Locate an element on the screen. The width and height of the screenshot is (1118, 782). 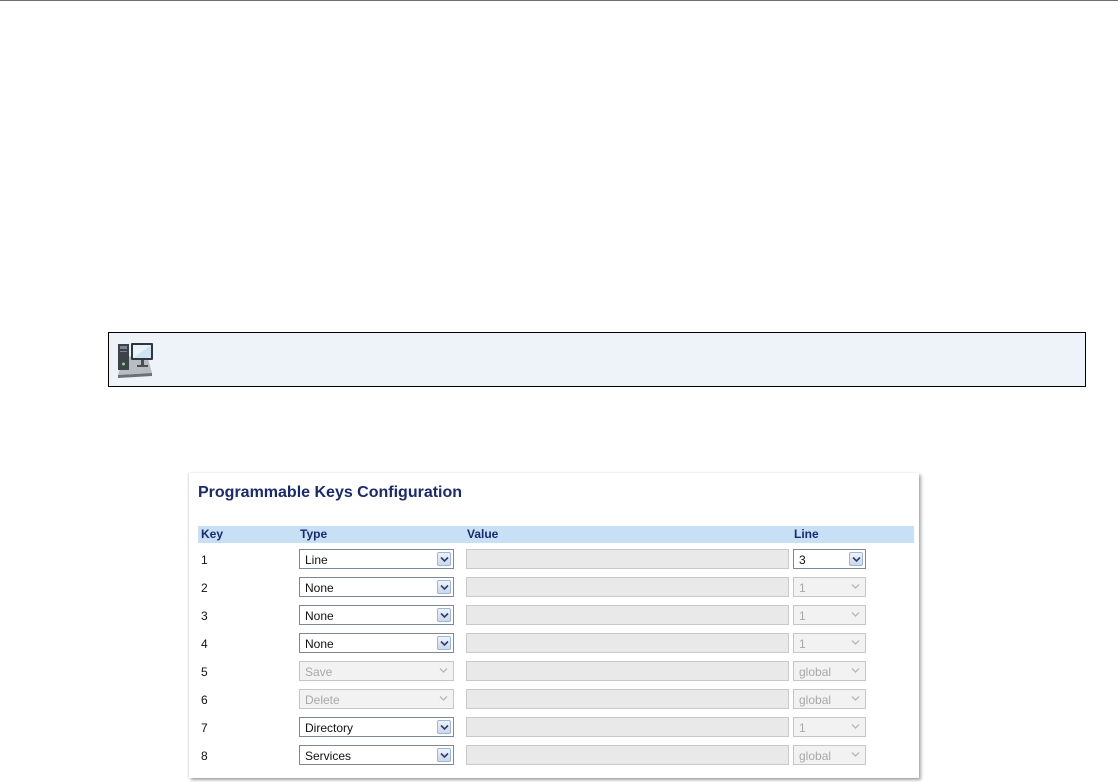
type-select: Services is located at coordinates (376, 755).